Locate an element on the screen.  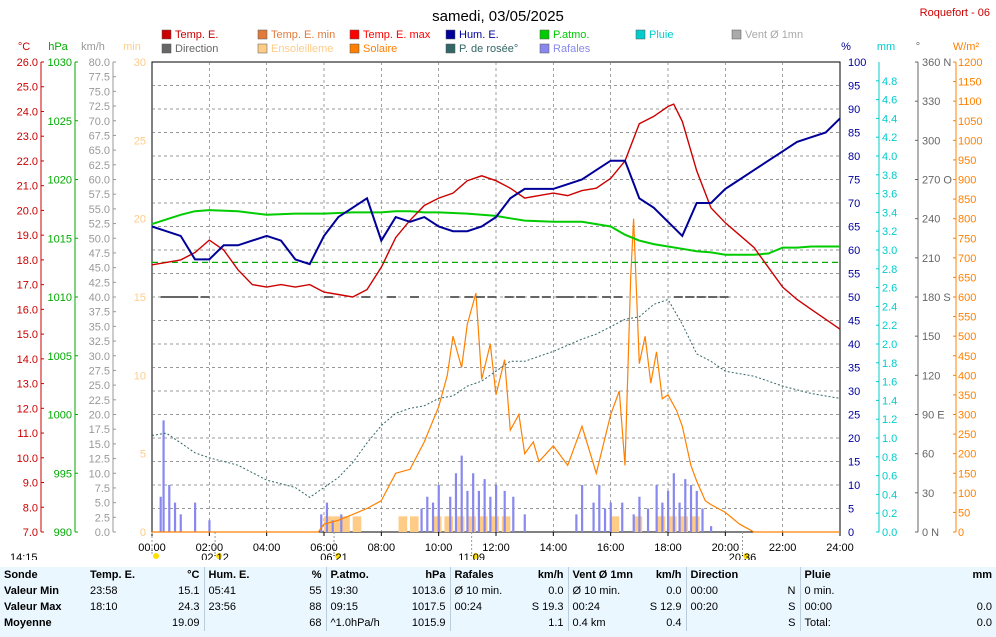
tick-label-wind: 0.0 is located at coordinates (102, 533).